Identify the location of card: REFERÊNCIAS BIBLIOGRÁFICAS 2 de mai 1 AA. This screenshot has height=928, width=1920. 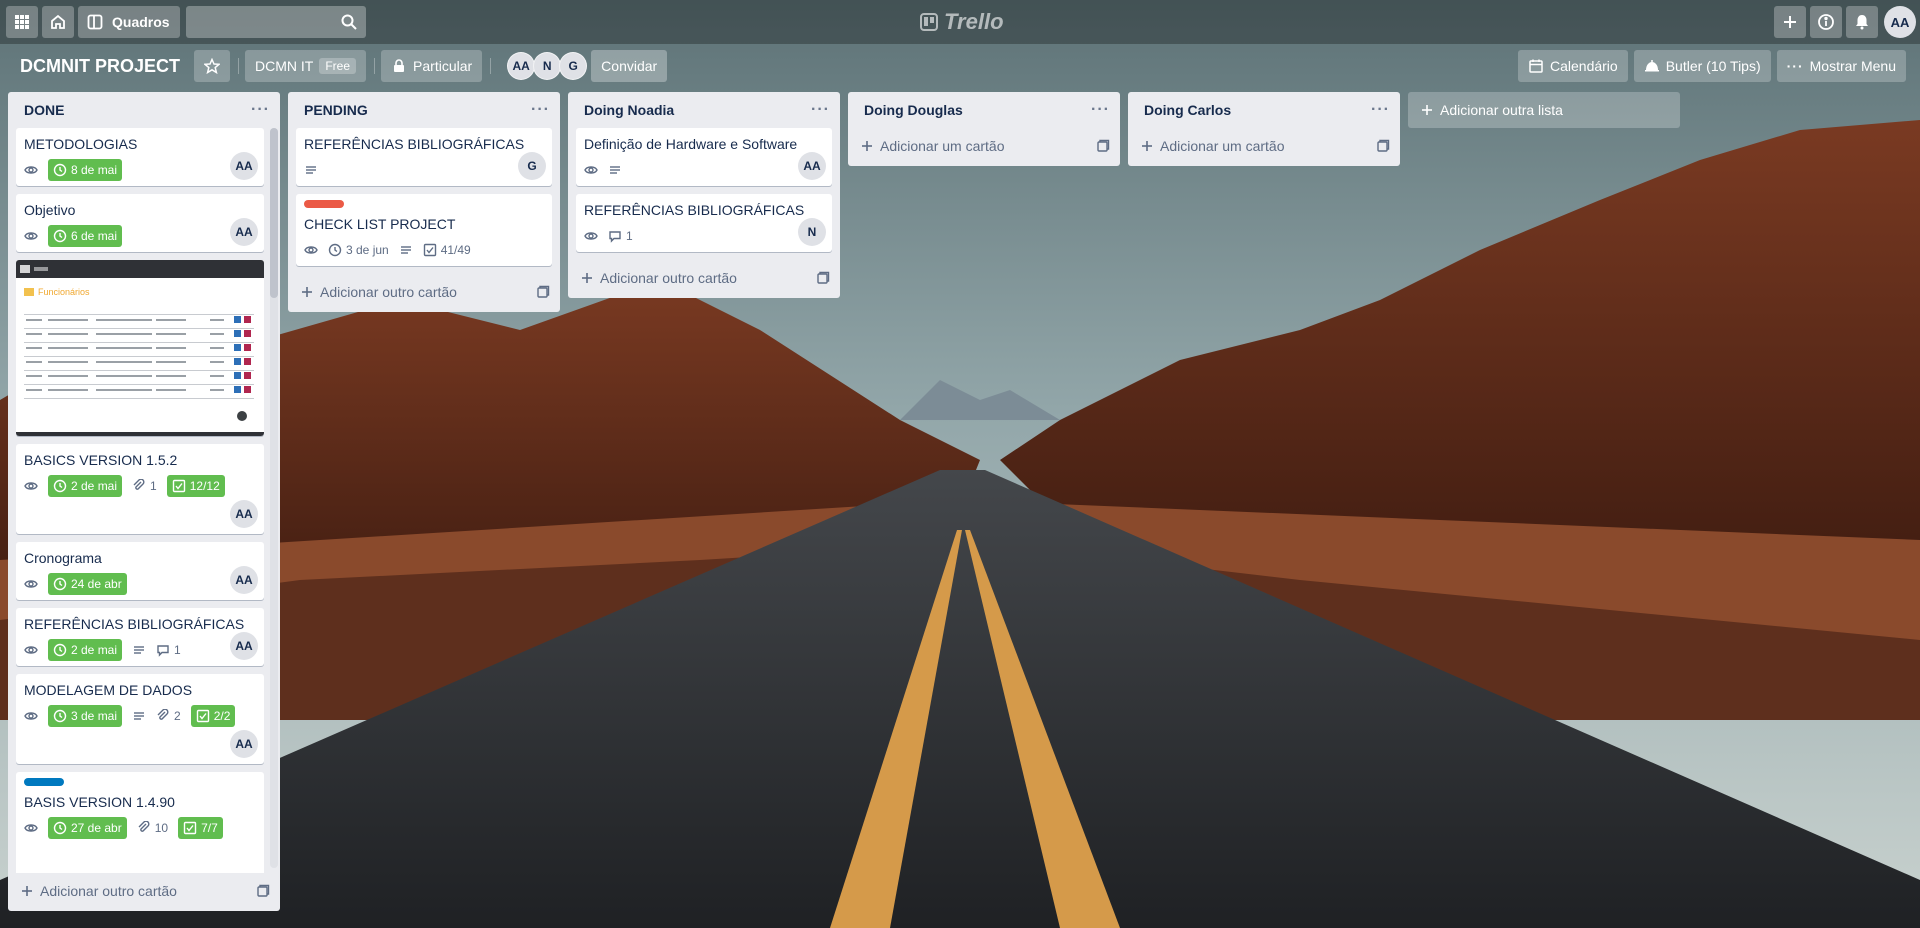
(140, 637).